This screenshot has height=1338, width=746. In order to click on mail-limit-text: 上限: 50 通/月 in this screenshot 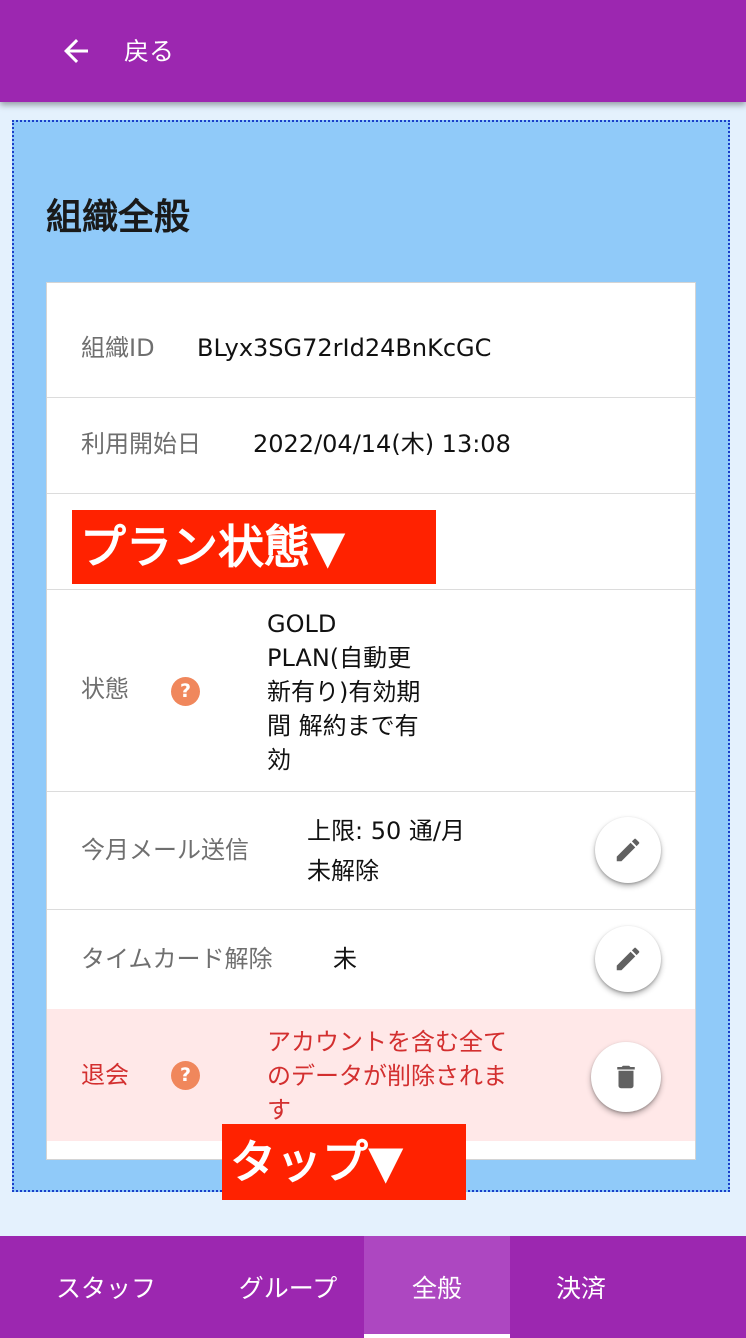, I will do `click(386, 831)`.